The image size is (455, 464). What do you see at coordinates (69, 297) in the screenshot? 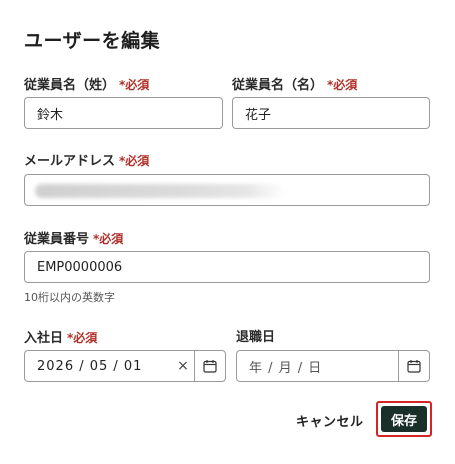
I see `employee-number-hint: 10桁以内の英数字` at bounding box center [69, 297].